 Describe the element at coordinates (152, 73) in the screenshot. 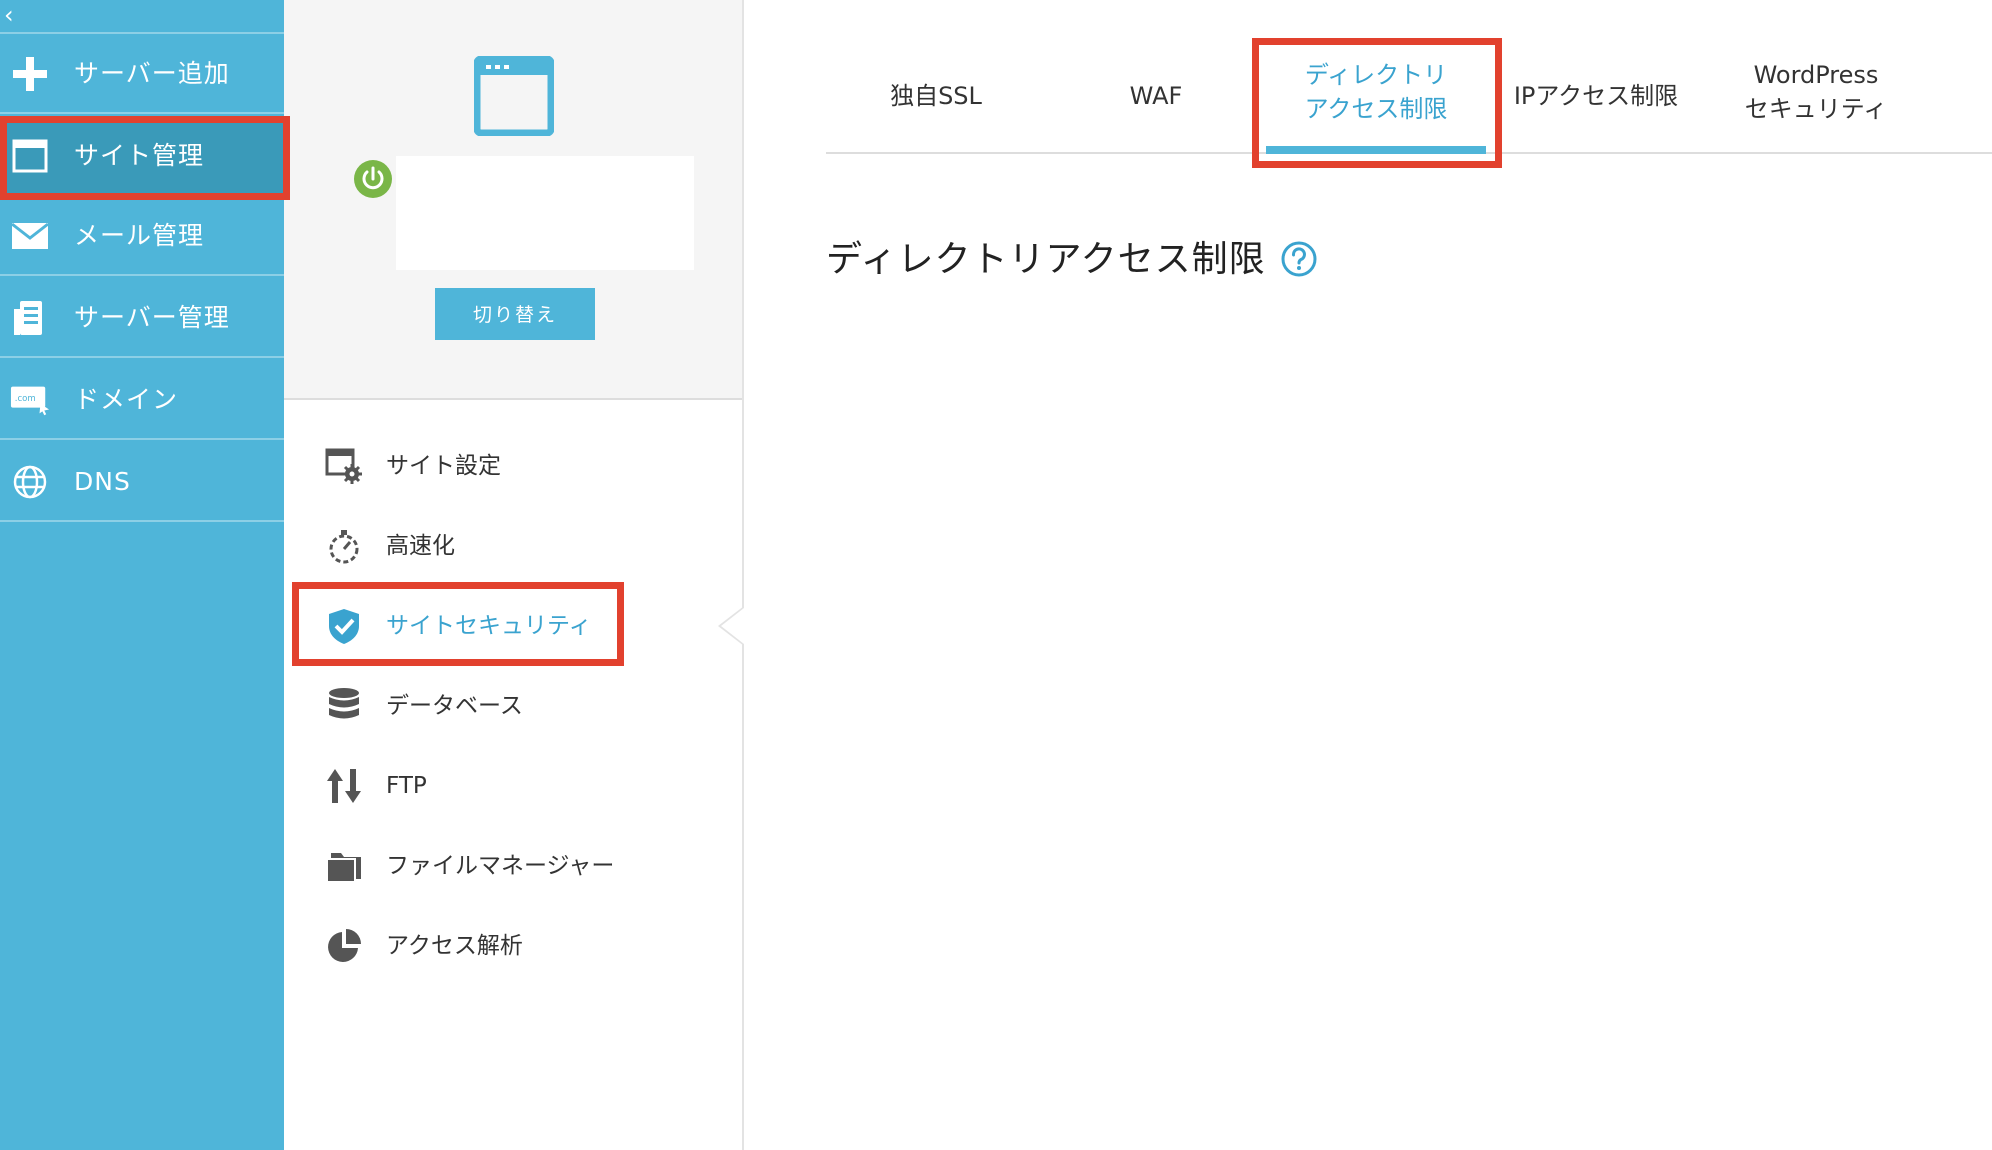

I see `sidebar-item-label: サーバー追加` at that location.